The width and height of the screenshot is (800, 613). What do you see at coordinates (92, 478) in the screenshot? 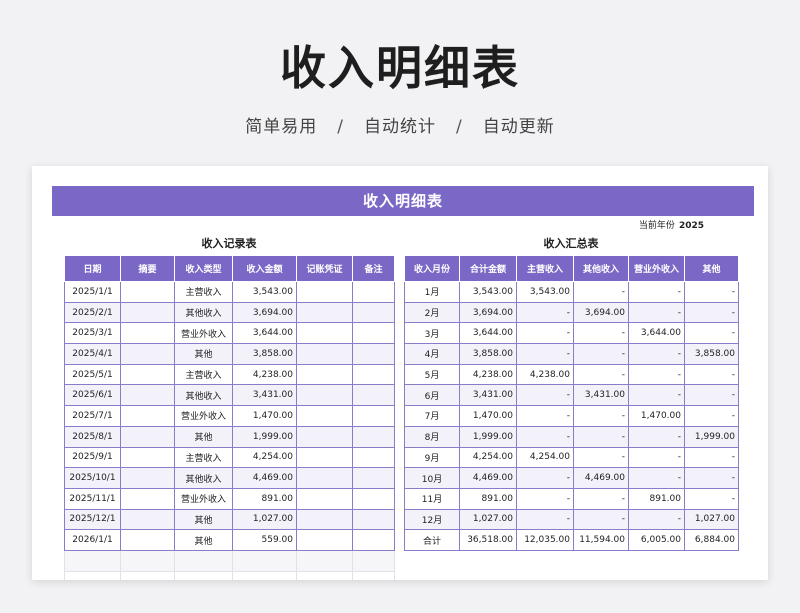
I see `record-cell: 2025/10/1` at bounding box center [92, 478].